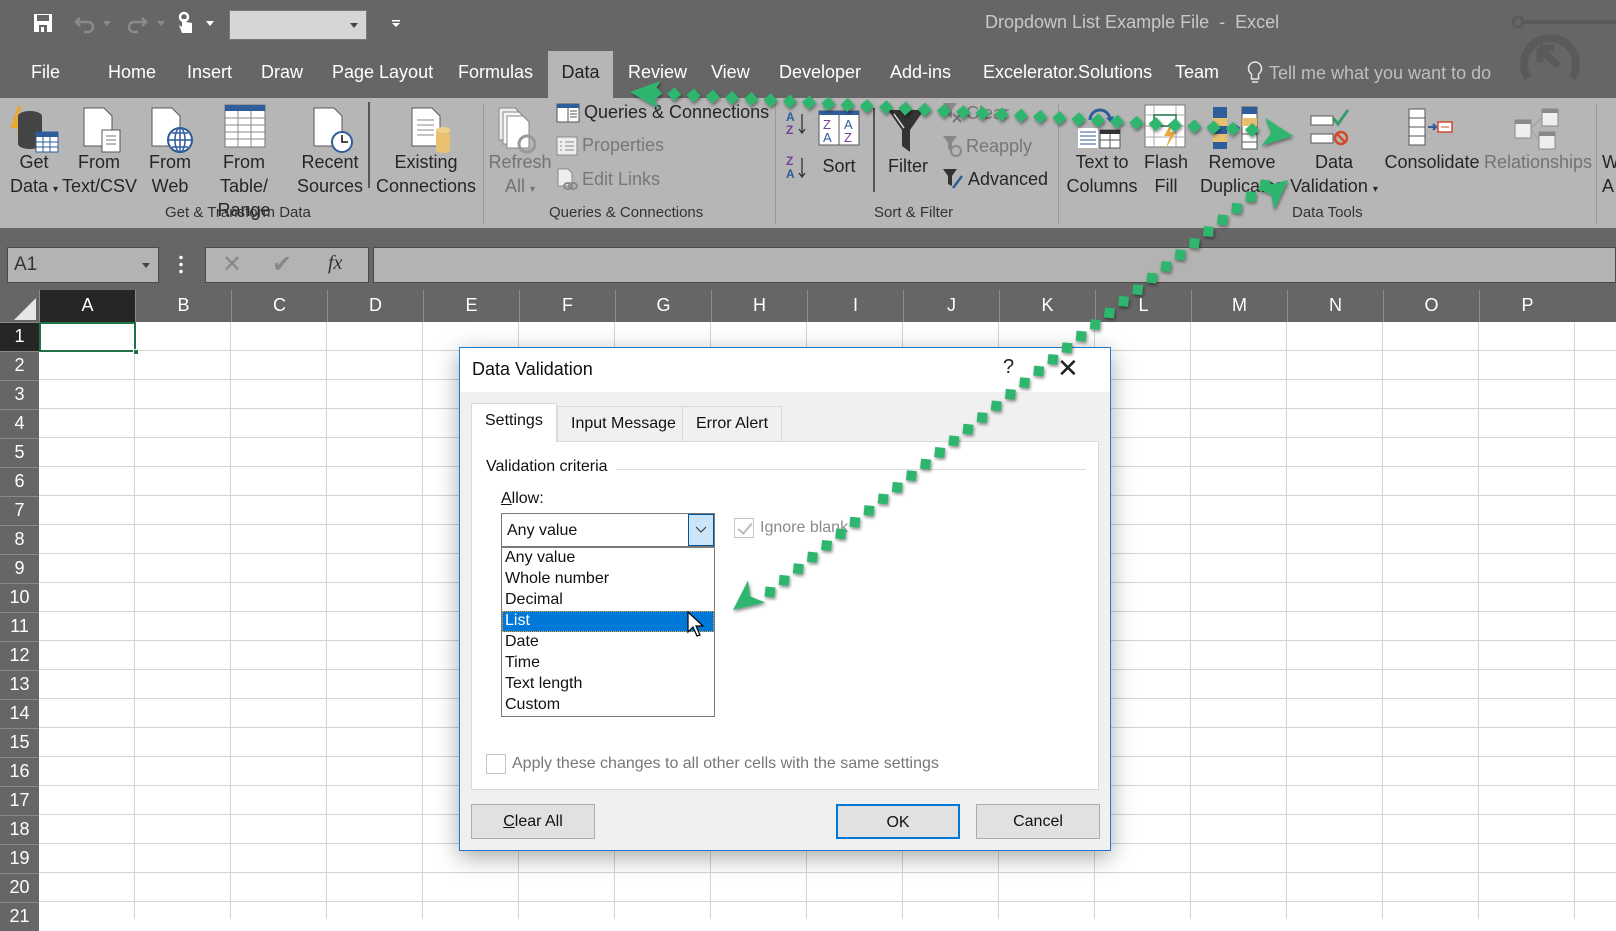 This screenshot has height=931, width=1616. I want to click on row-header-9: 9, so click(19, 568).